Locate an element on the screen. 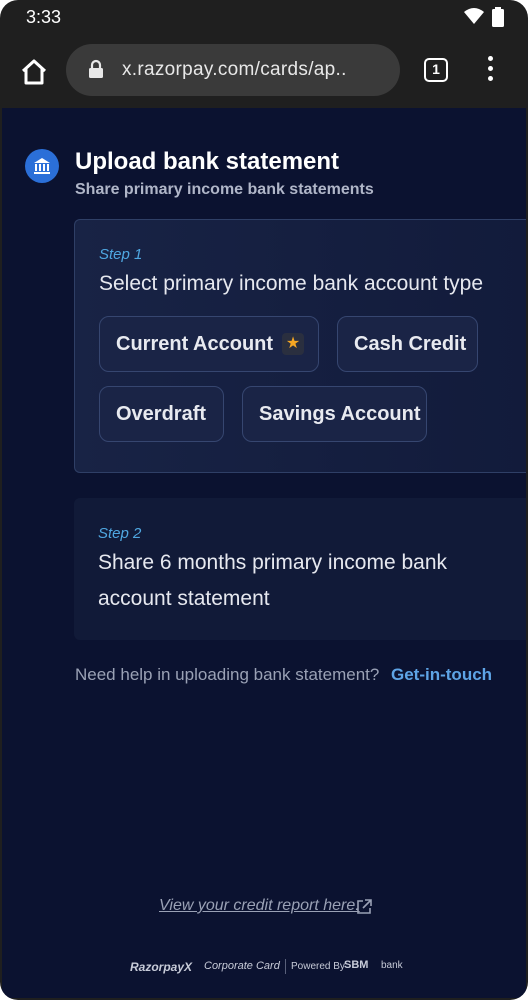  wifi-icon is located at coordinates (474, 18).